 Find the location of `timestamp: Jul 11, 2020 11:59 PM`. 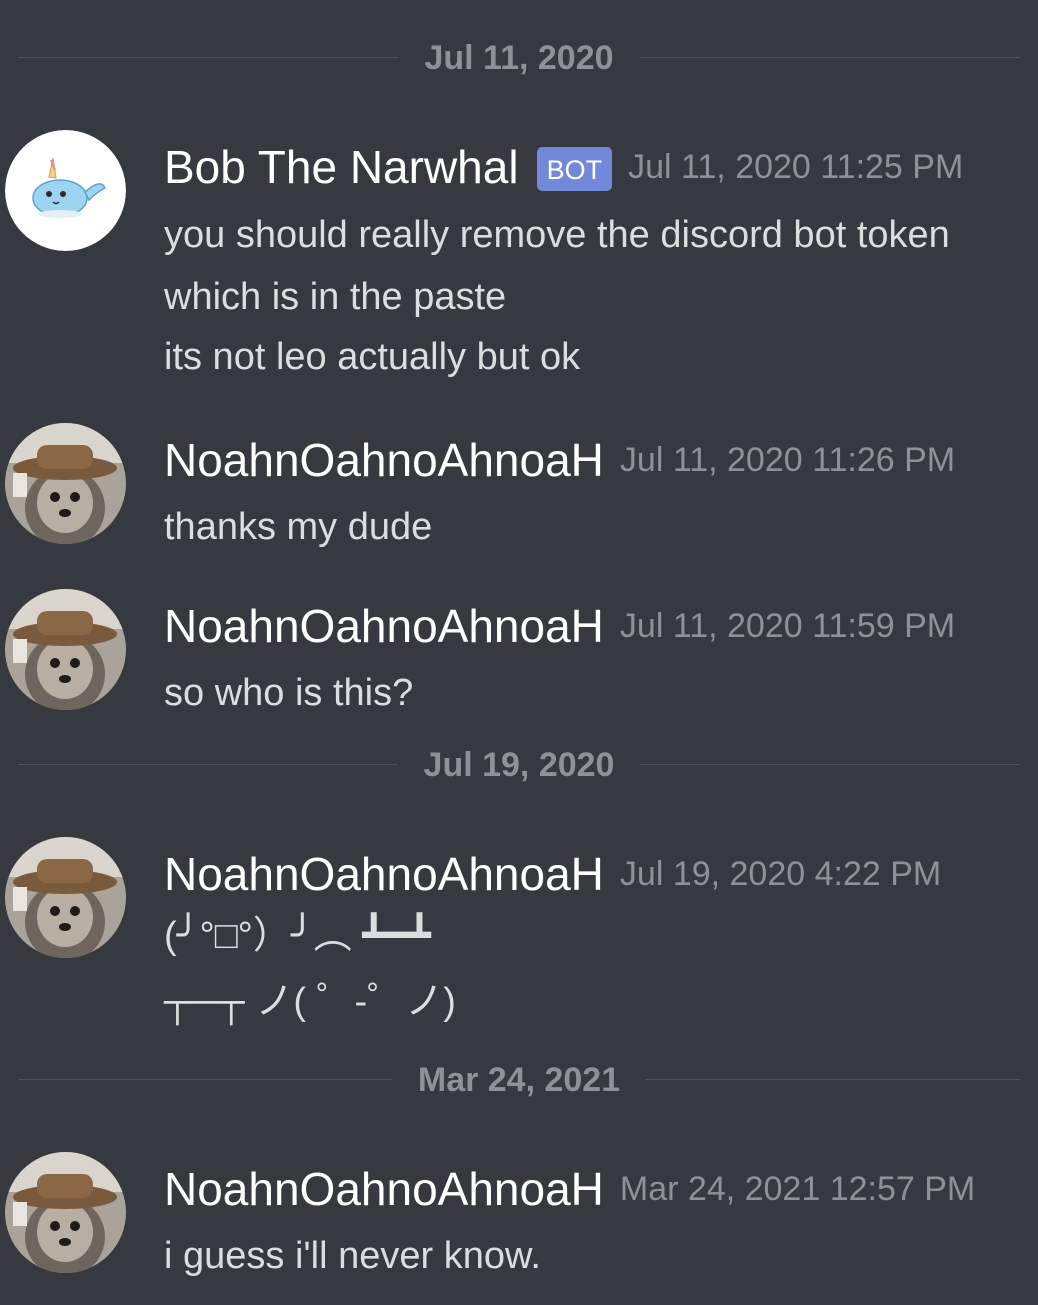

timestamp: Jul 11, 2020 11:59 PM is located at coordinates (787, 626).